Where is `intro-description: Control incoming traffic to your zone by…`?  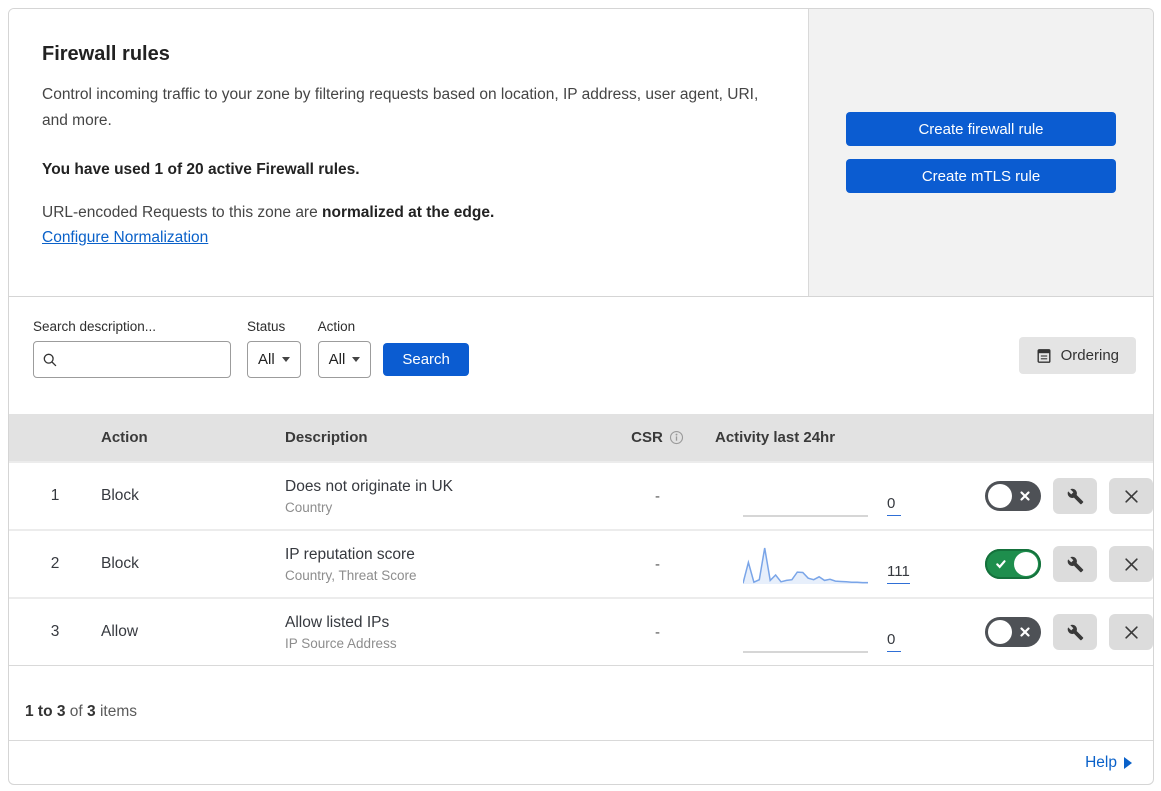 intro-description: Control incoming traffic to your zone by… is located at coordinates (400, 108).